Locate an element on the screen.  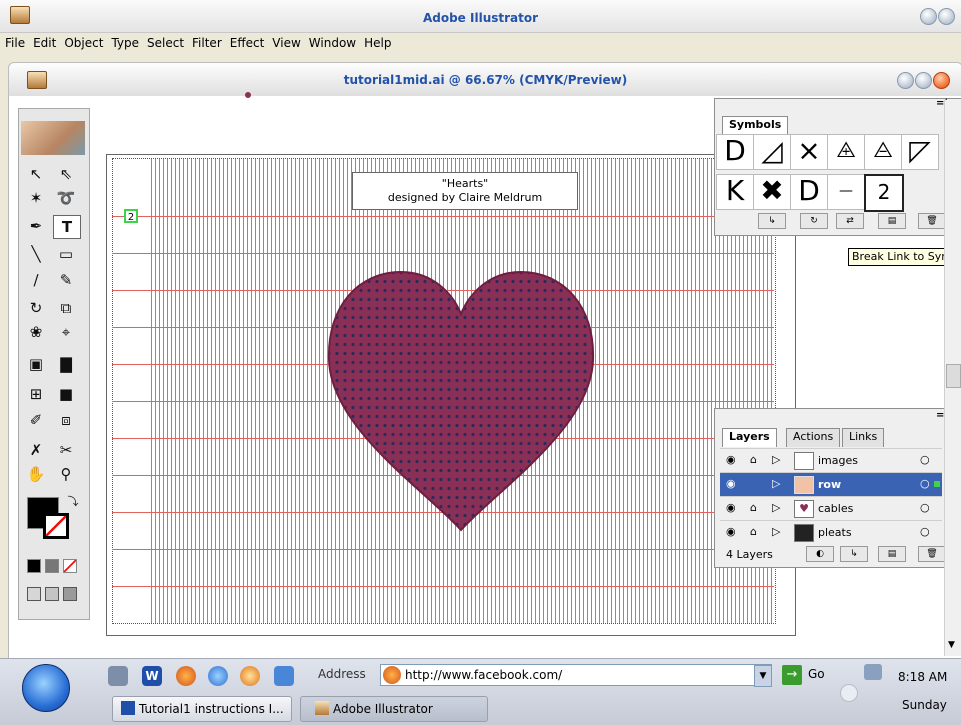
layer-row: ◉ ⌂ ▷ pleats ○ is located at coordinates (831, 532).